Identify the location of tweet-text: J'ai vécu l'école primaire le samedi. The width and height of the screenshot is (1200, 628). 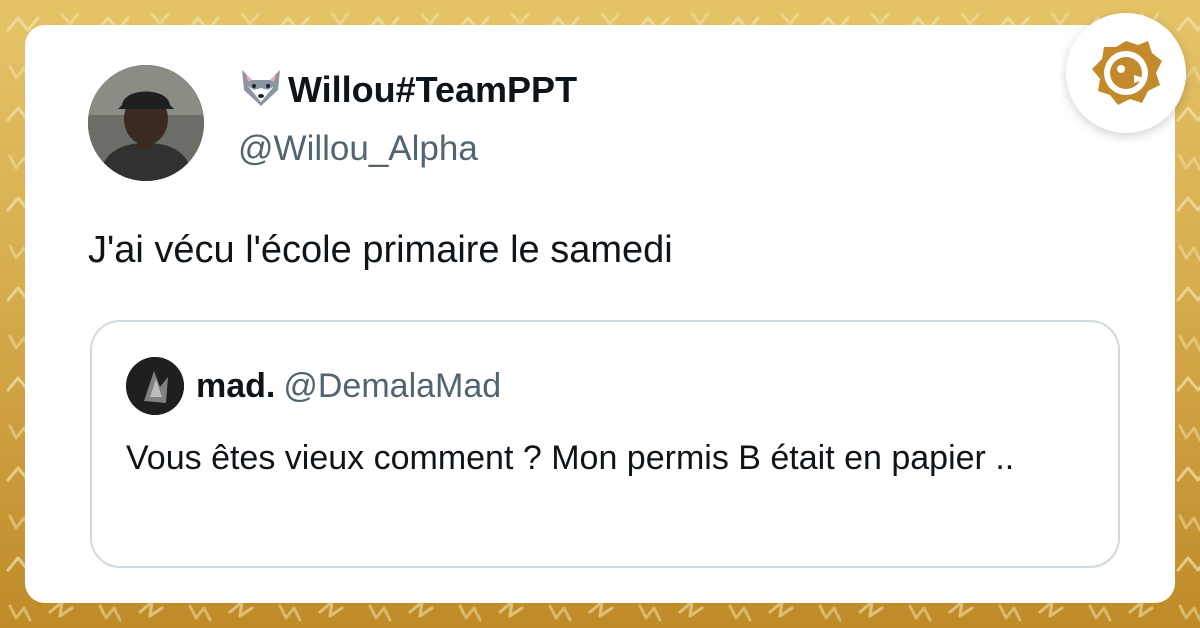
(380, 250).